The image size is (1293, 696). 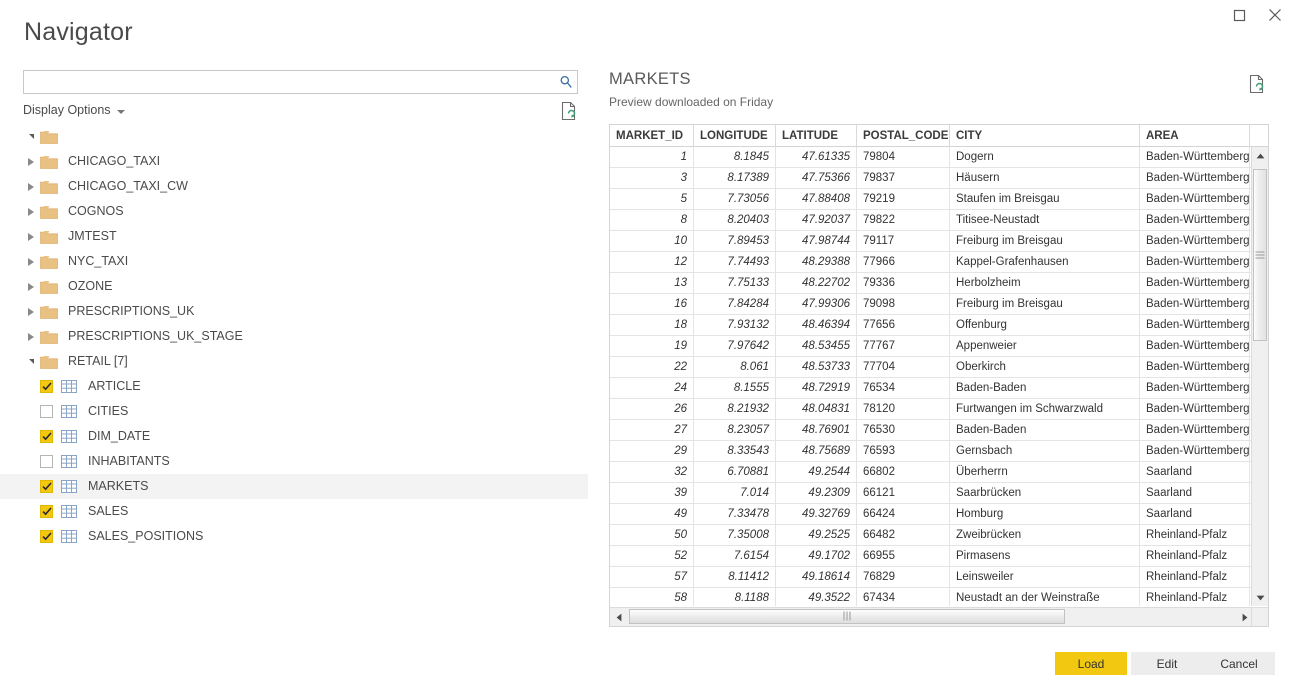 I want to click on tree-item-nyc-taxi: NYC_TAXI, so click(x=294, y=261).